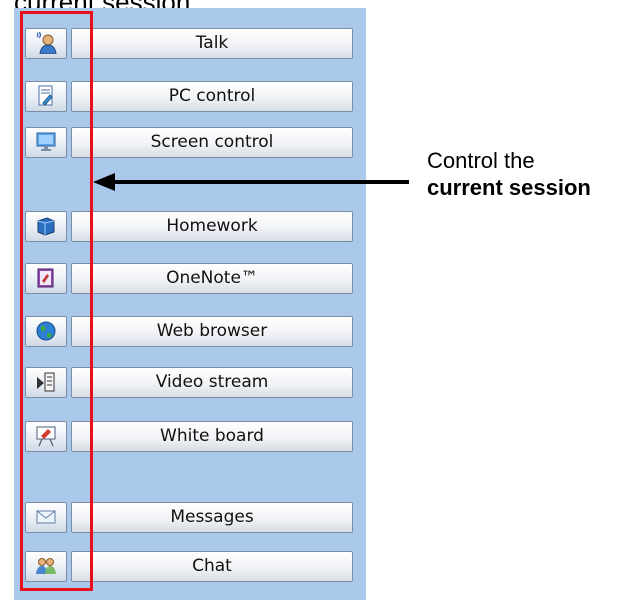 The width and height of the screenshot is (625, 604). I want to click on chat-button: Chat, so click(212, 566).